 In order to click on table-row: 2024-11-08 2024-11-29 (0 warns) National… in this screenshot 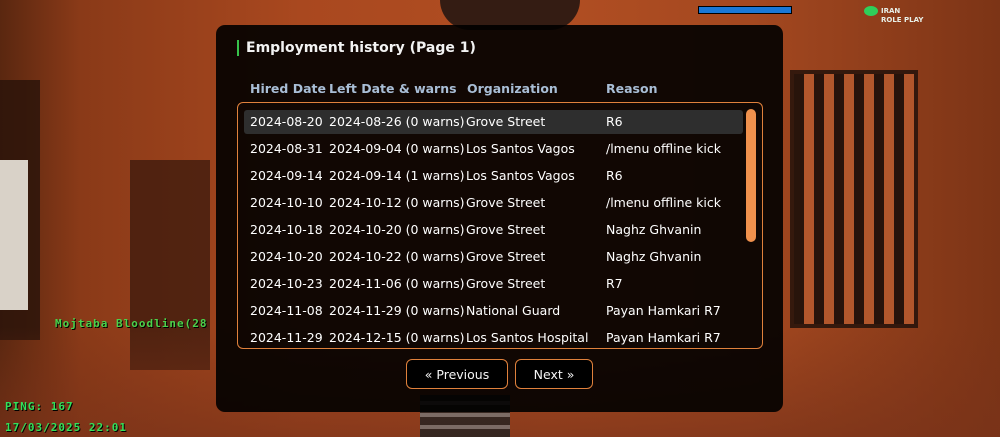, I will do `click(493, 311)`.